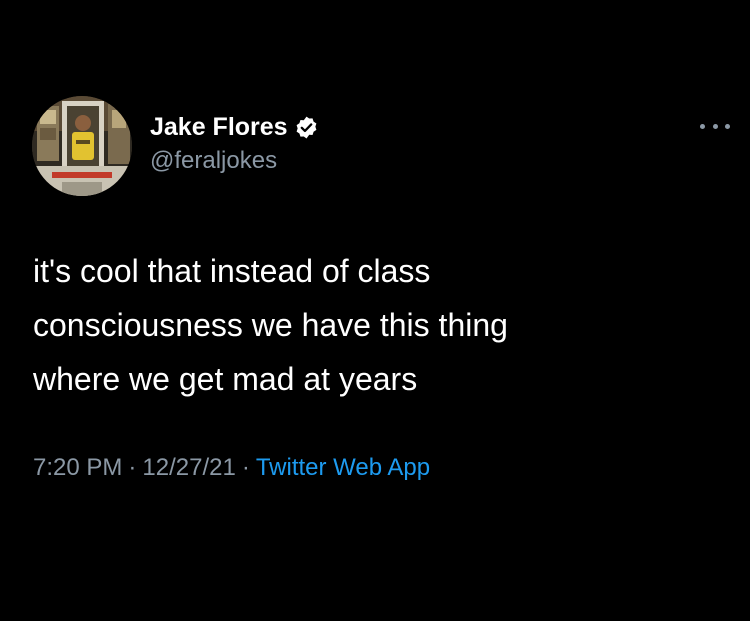  Describe the element at coordinates (232, 271) in the screenshot. I see `tweet-text-line: it's cool that instead of class` at that location.